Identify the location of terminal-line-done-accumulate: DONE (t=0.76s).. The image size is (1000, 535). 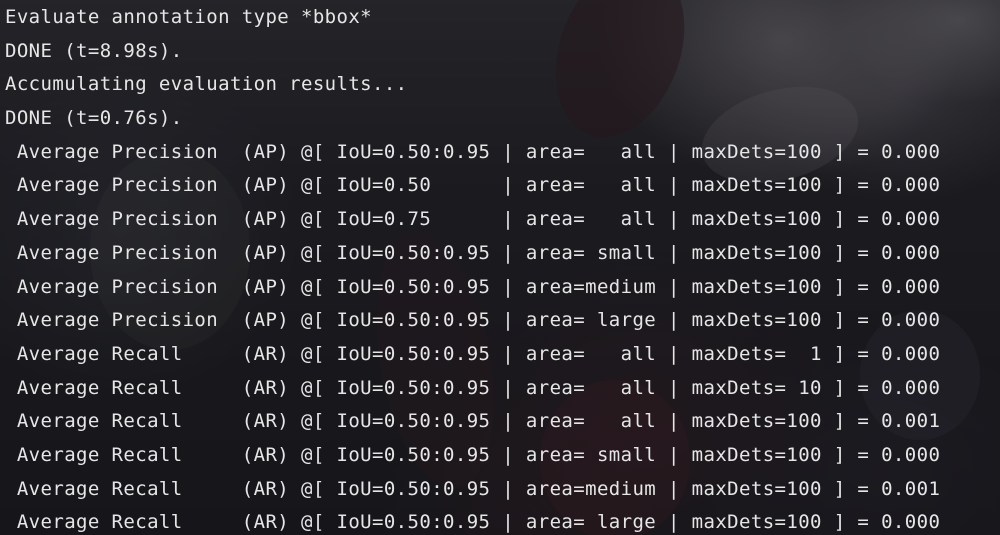
(94, 118).